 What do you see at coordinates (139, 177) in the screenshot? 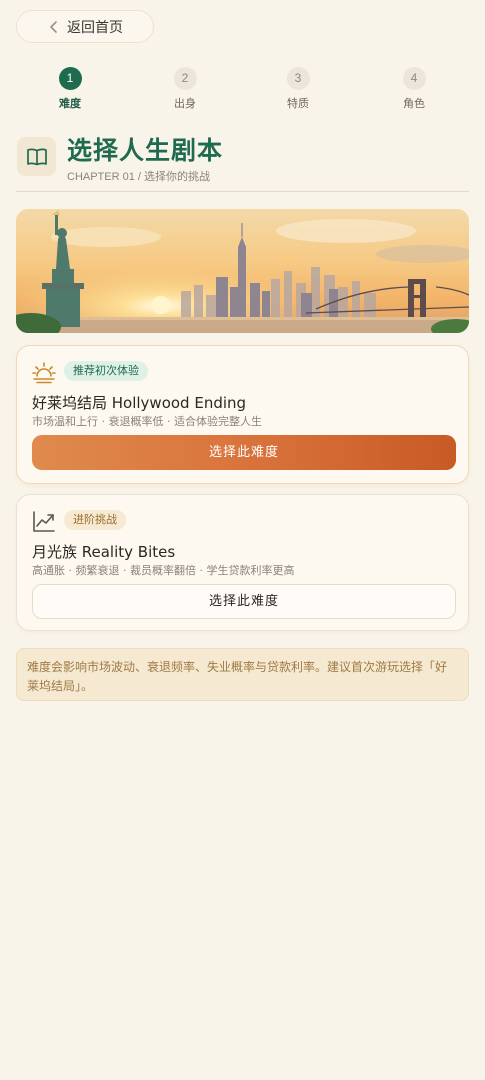
I see `page-subtitle: CHAPTER 01 / 选择你的挑战` at bounding box center [139, 177].